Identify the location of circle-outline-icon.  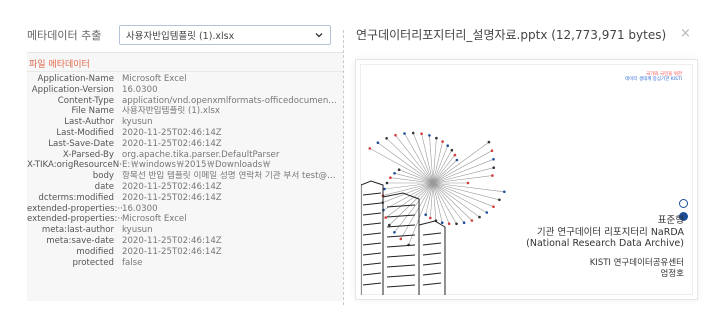
(683, 203).